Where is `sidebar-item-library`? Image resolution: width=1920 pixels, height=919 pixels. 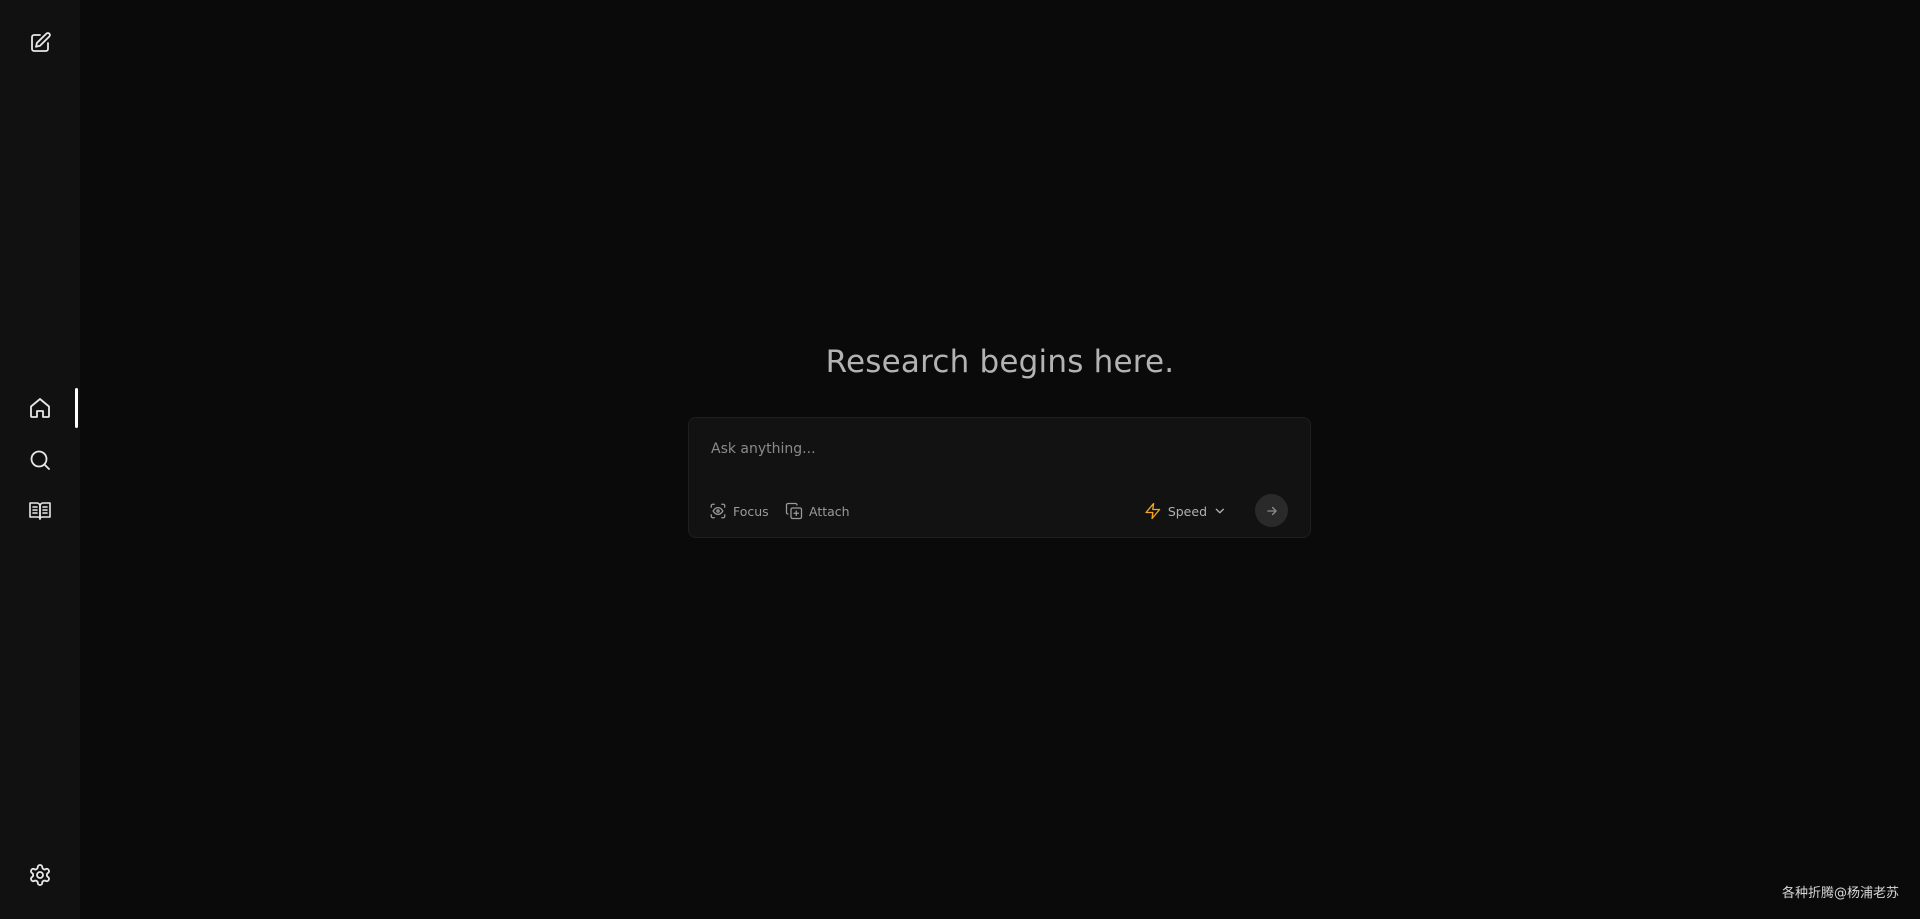
sidebar-item-library is located at coordinates (40, 511).